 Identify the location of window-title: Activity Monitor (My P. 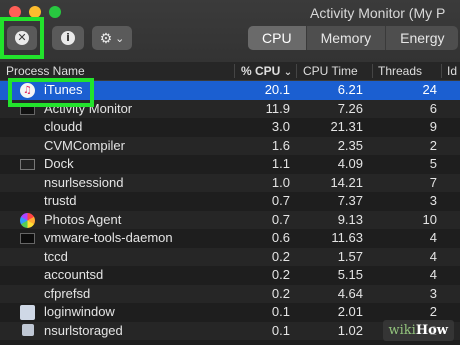
(378, 13).